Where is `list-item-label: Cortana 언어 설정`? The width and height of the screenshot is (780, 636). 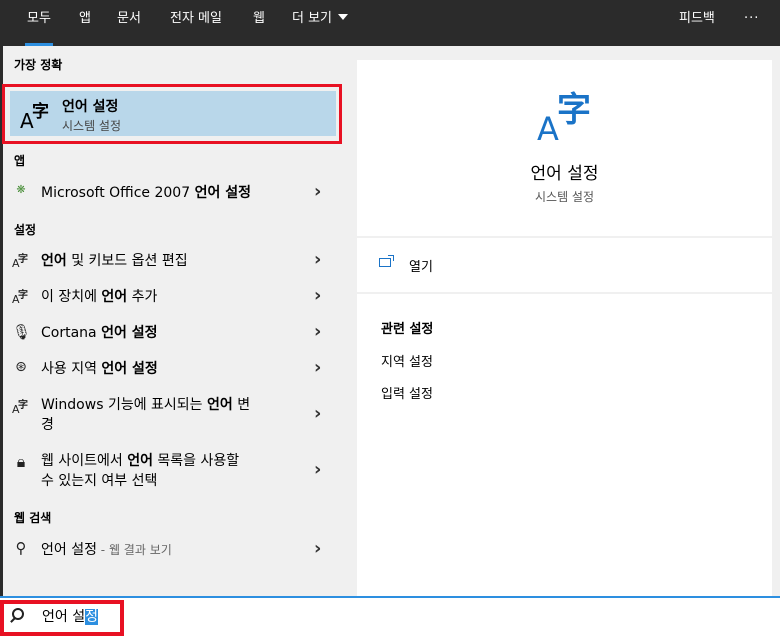
list-item-label: Cortana 언어 설정 is located at coordinates (99, 333).